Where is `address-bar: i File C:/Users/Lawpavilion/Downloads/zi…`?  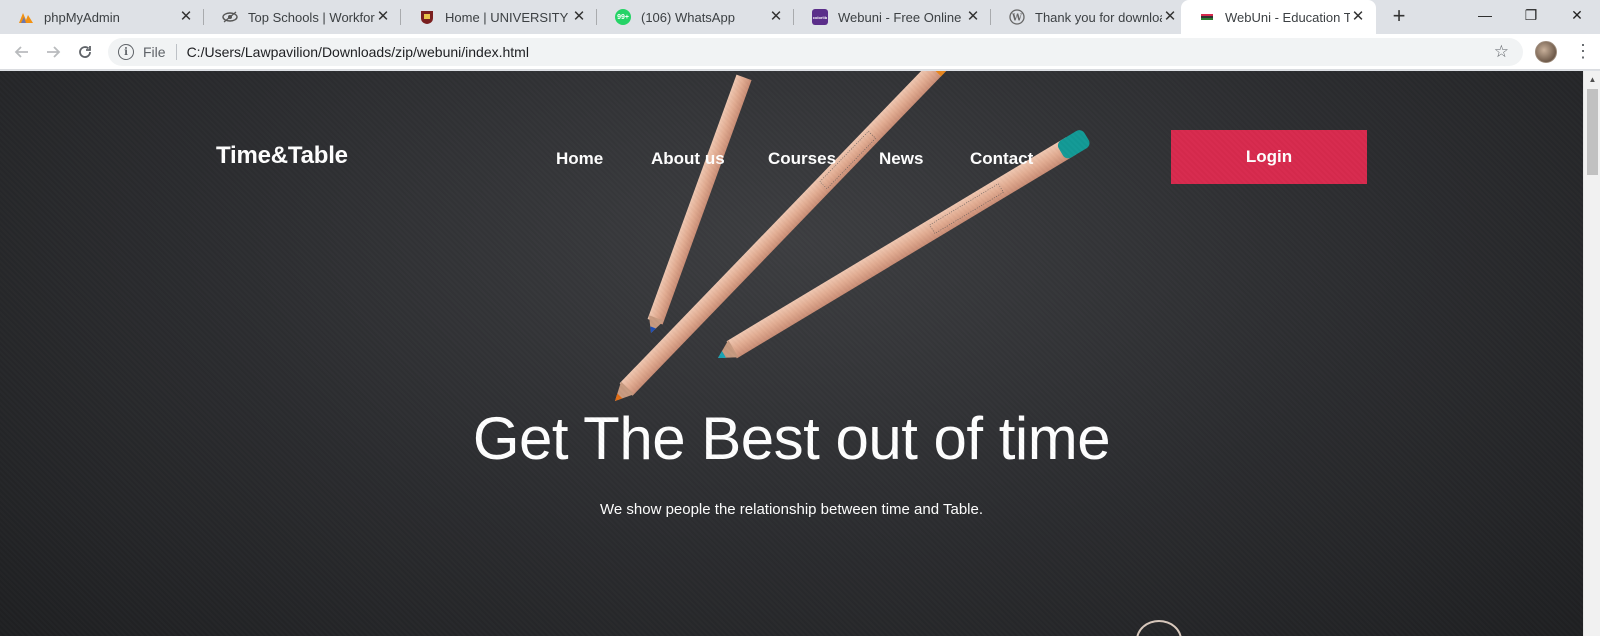
address-bar: i File C:/Users/Lawpavilion/Downloads/zi… is located at coordinates (815, 52).